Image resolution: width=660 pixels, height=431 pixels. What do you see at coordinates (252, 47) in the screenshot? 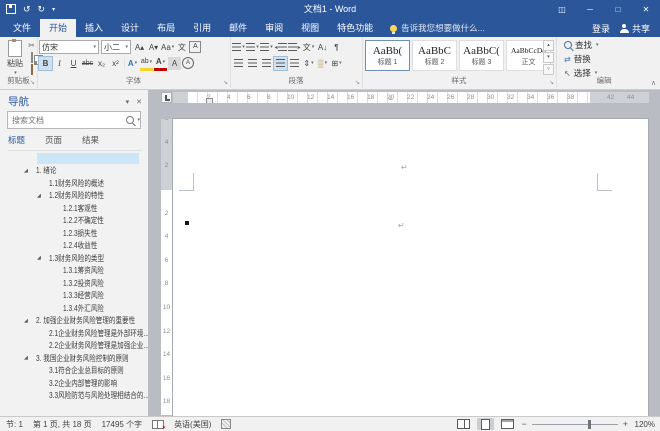
I see `numbering-button: ▾` at bounding box center [252, 47].